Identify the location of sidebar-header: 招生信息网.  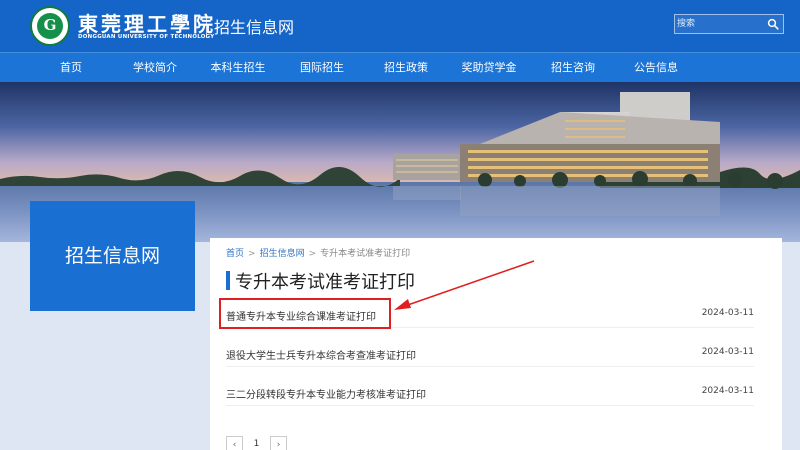
(112, 256).